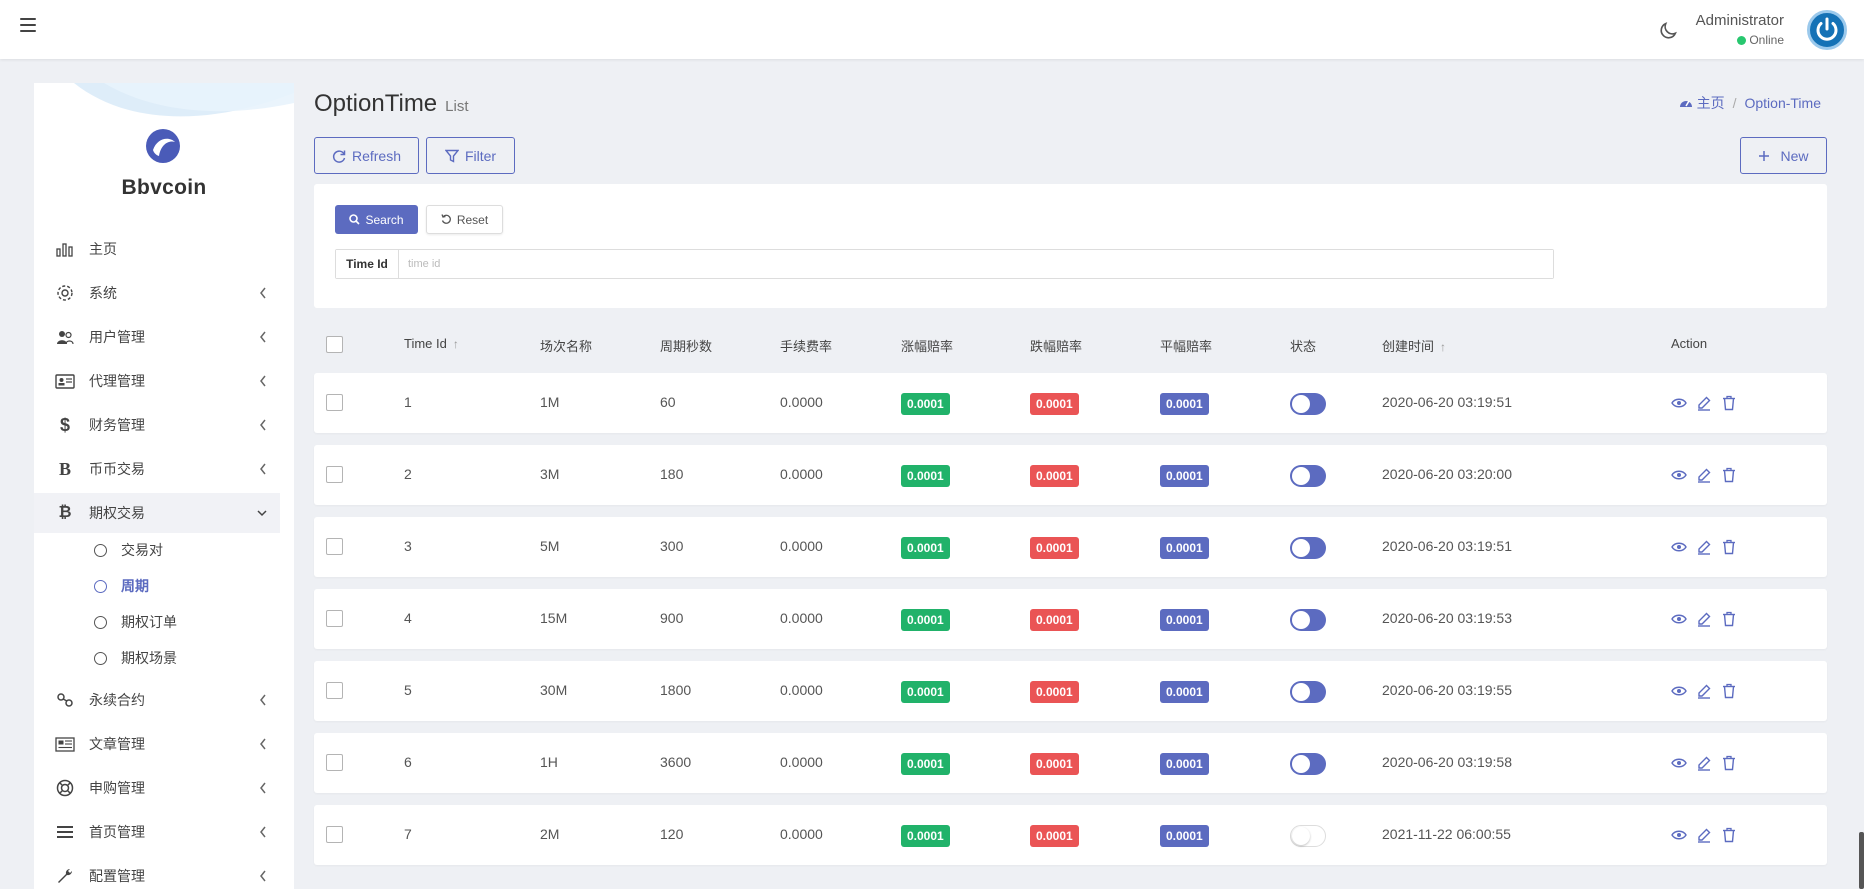 This screenshot has height=889, width=1864. I want to click on sidebar-item-users: 用户管理, so click(164, 337).